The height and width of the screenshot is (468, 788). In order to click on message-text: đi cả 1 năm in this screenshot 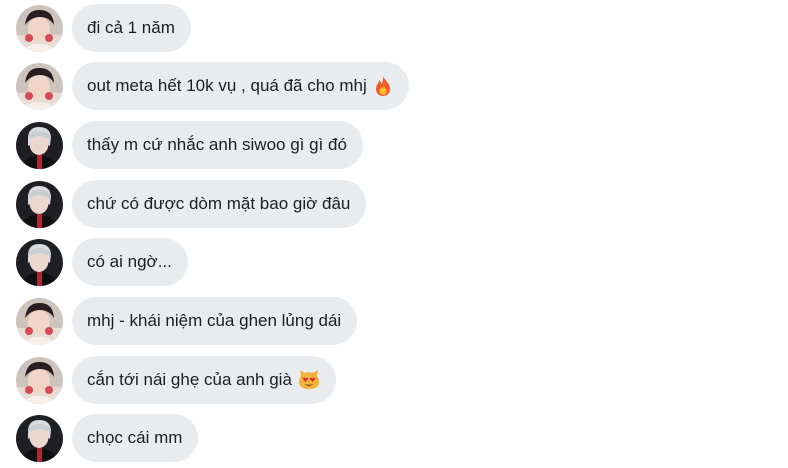, I will do `click(131, 27)`.